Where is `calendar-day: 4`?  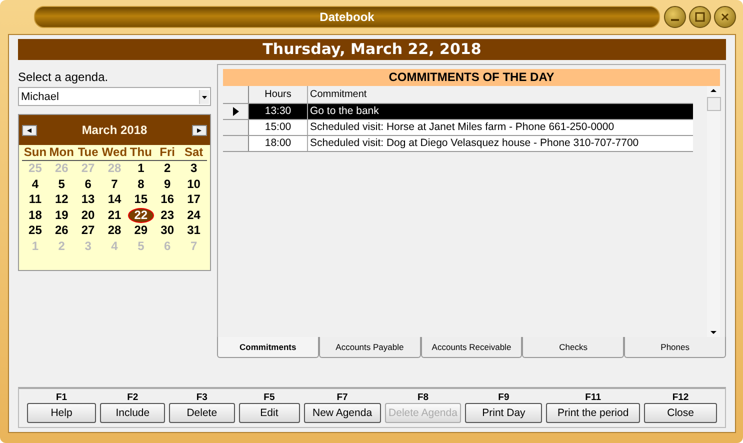
calendar-day: 4 is located at coordinates (35, 184).